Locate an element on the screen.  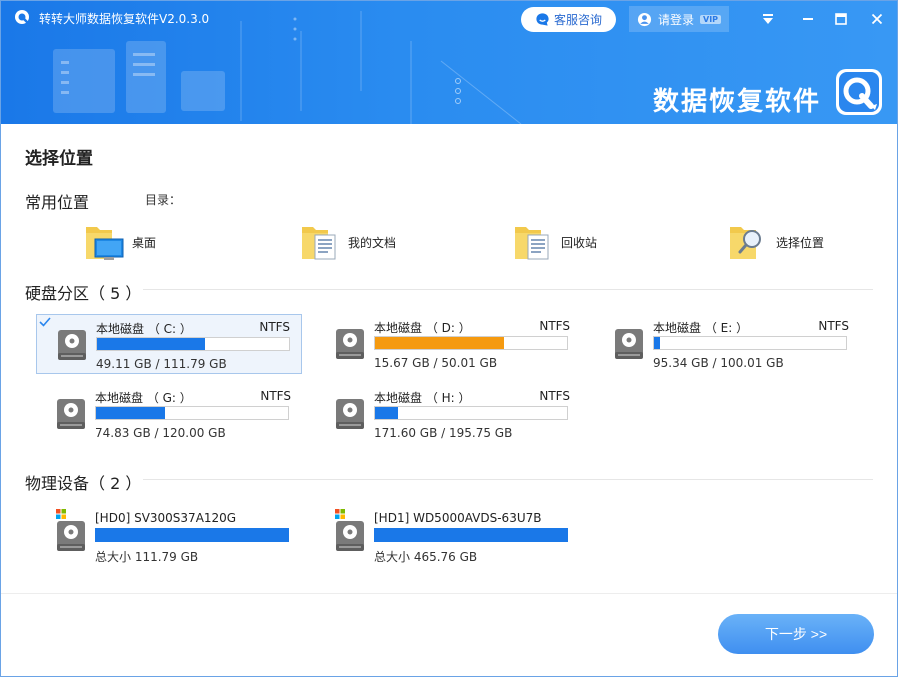
quick-location-desktop-label: 桌面 is located at coordinates (144, 242).